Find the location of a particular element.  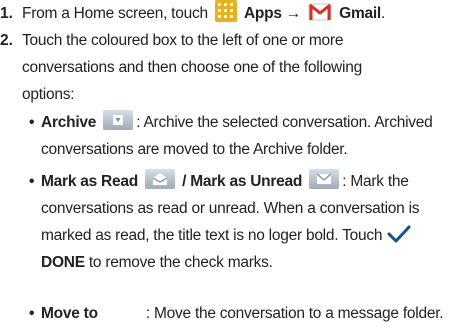

mark-as-unread-icon is located at coordinates (324, 179).